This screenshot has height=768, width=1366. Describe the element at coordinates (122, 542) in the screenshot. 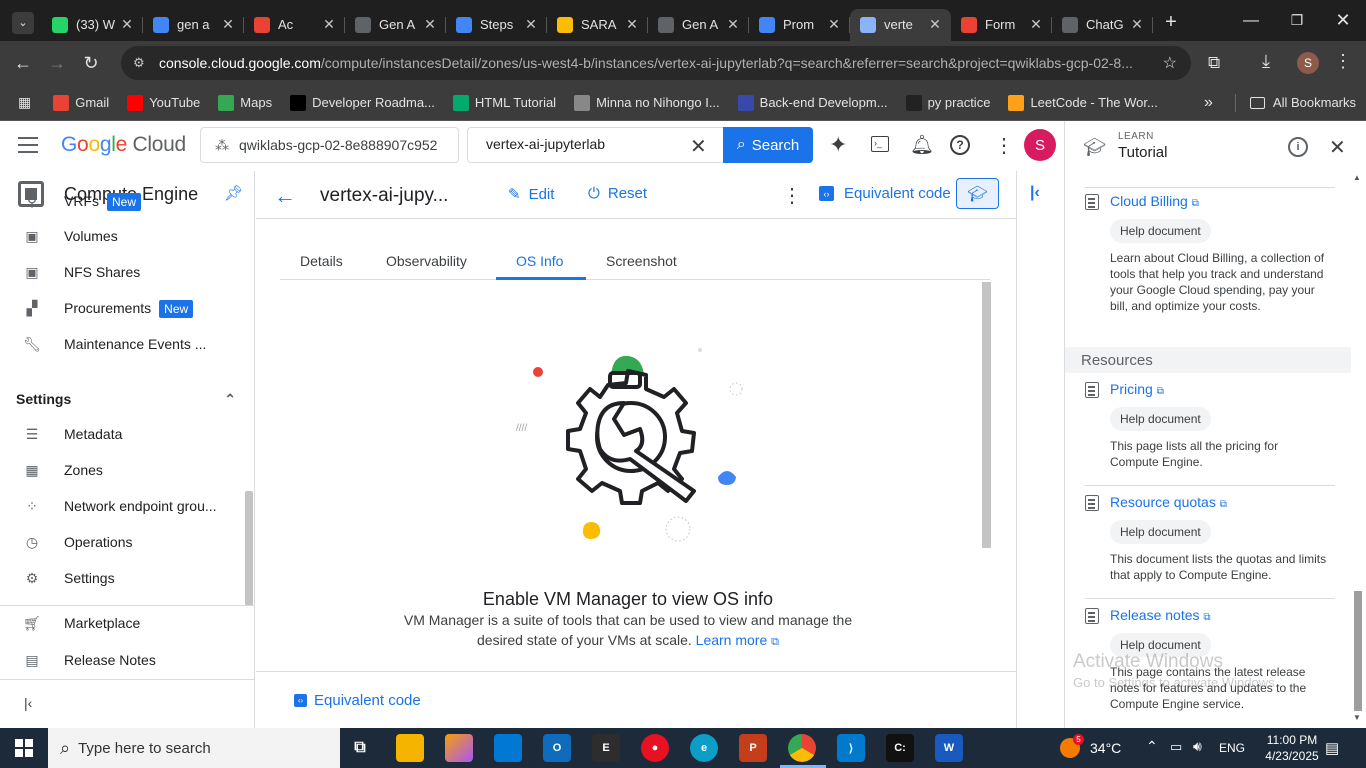

I see `sidebar-item-operations: ◷ Operations` at that location.